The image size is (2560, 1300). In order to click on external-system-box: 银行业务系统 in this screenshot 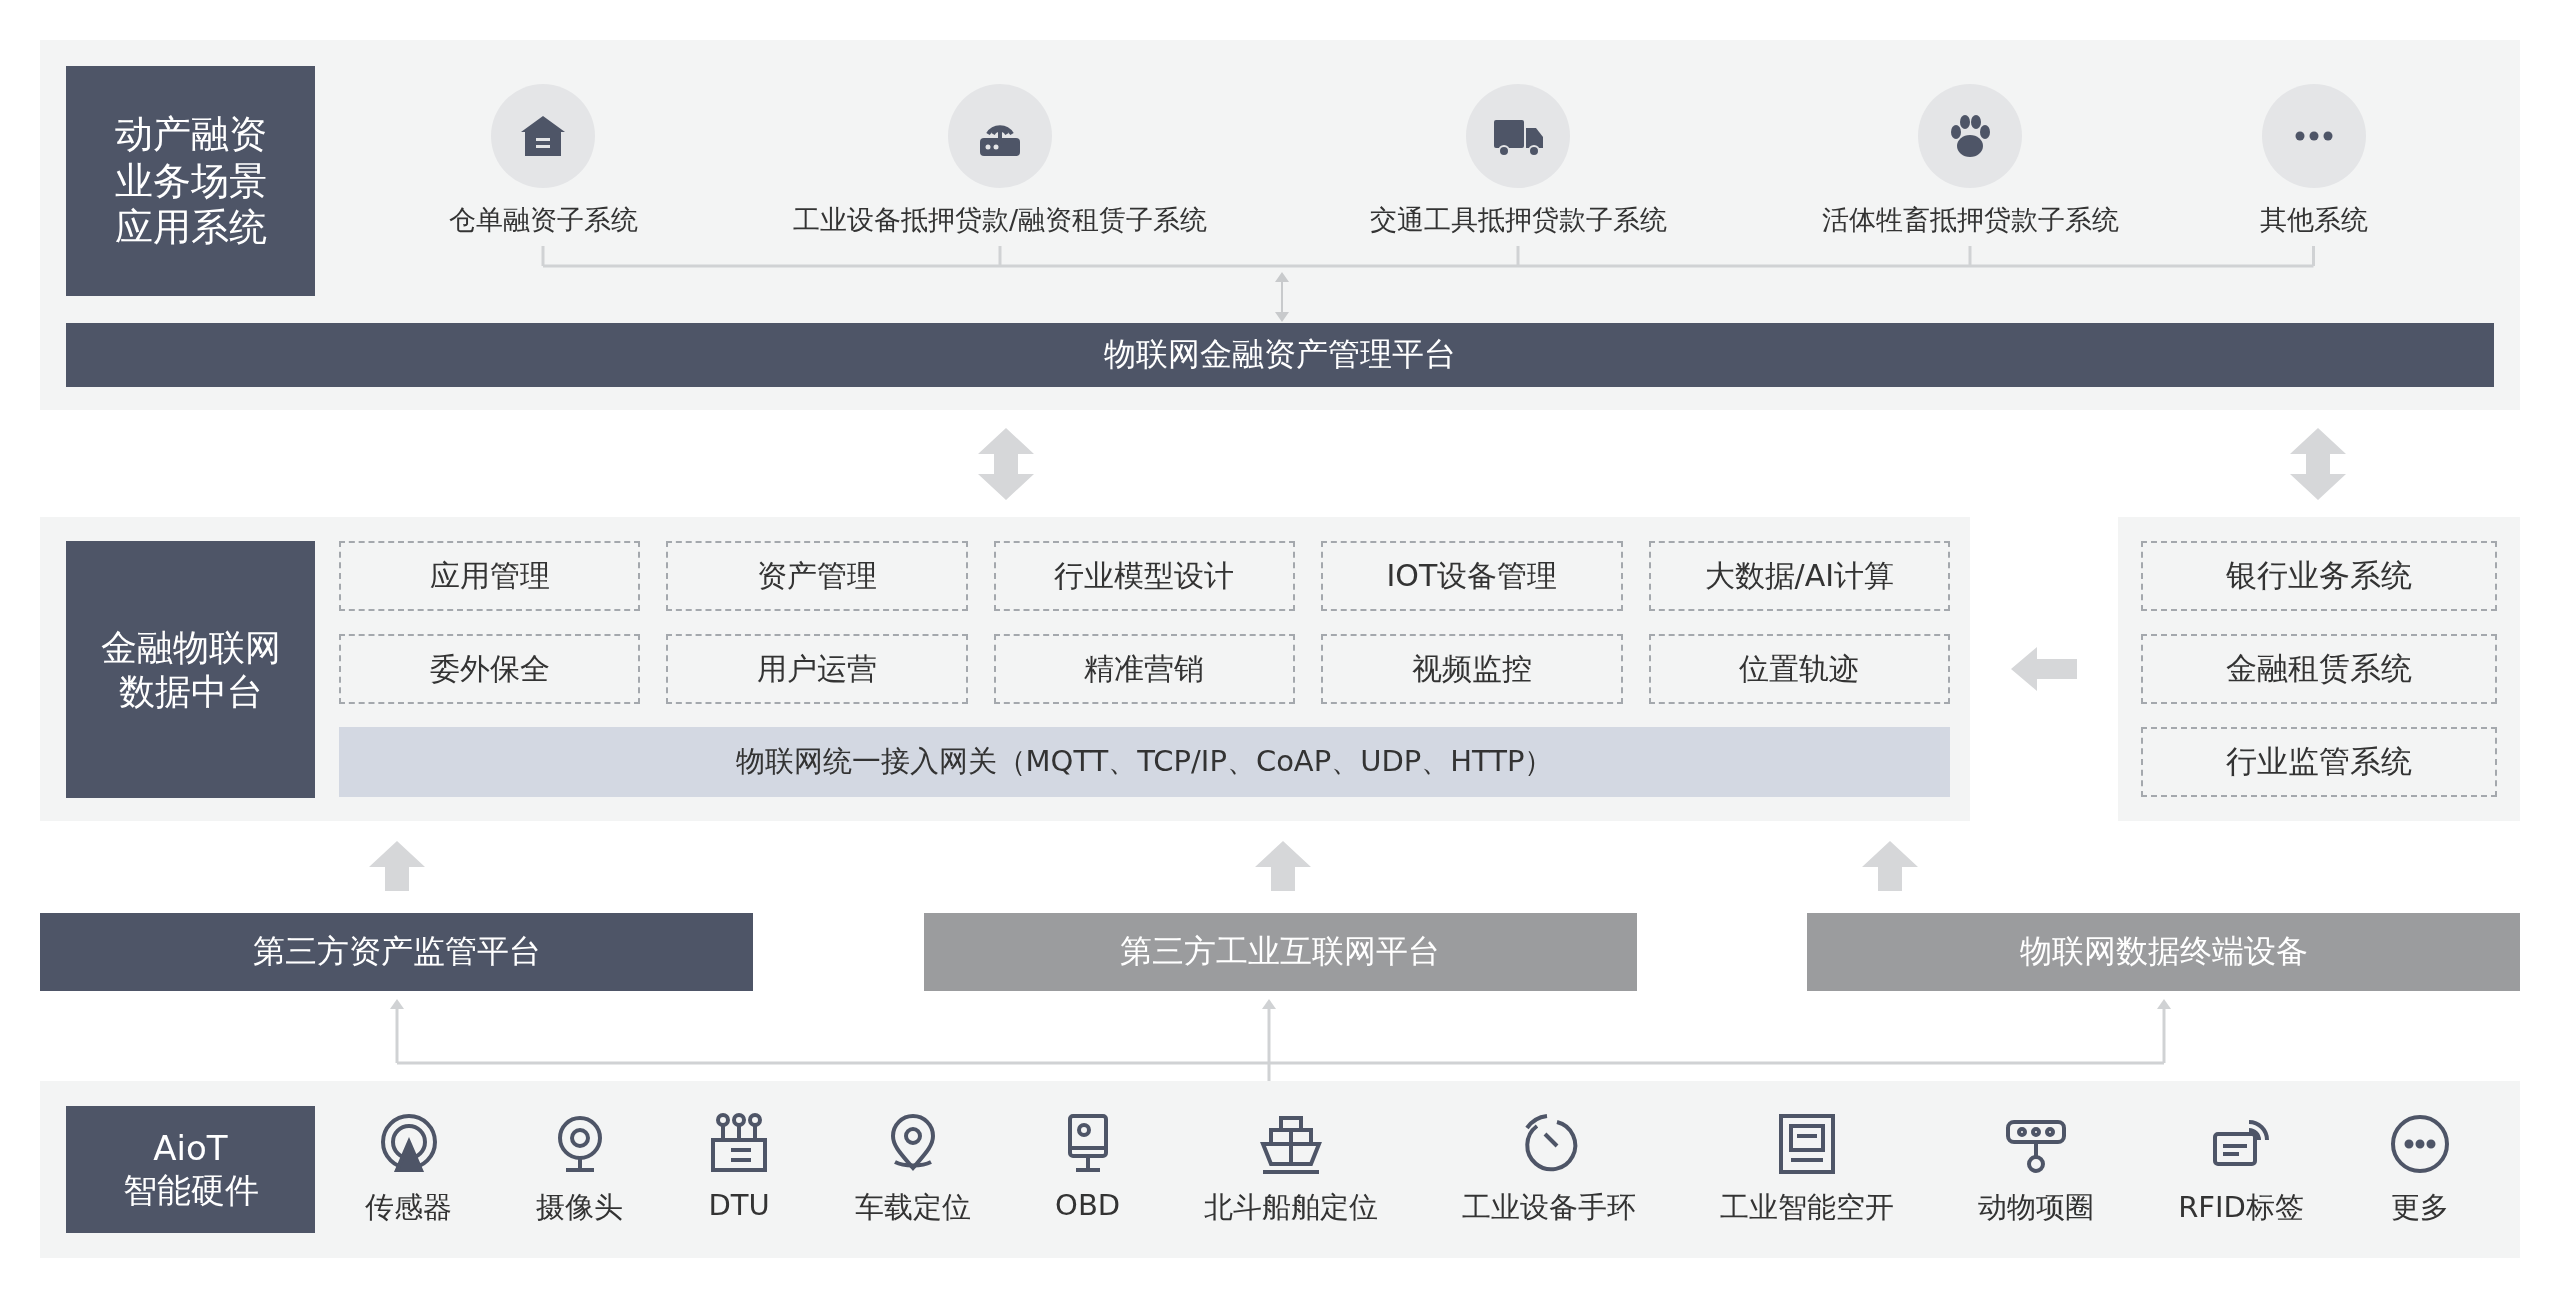, I will do `click(2319, 576)`.